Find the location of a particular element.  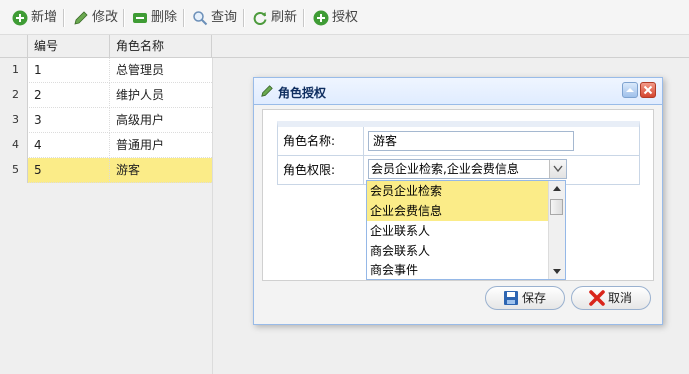

toolbar: 新增 修改 删除 查询 刷新 授权 is located at coordinates (344, 17).